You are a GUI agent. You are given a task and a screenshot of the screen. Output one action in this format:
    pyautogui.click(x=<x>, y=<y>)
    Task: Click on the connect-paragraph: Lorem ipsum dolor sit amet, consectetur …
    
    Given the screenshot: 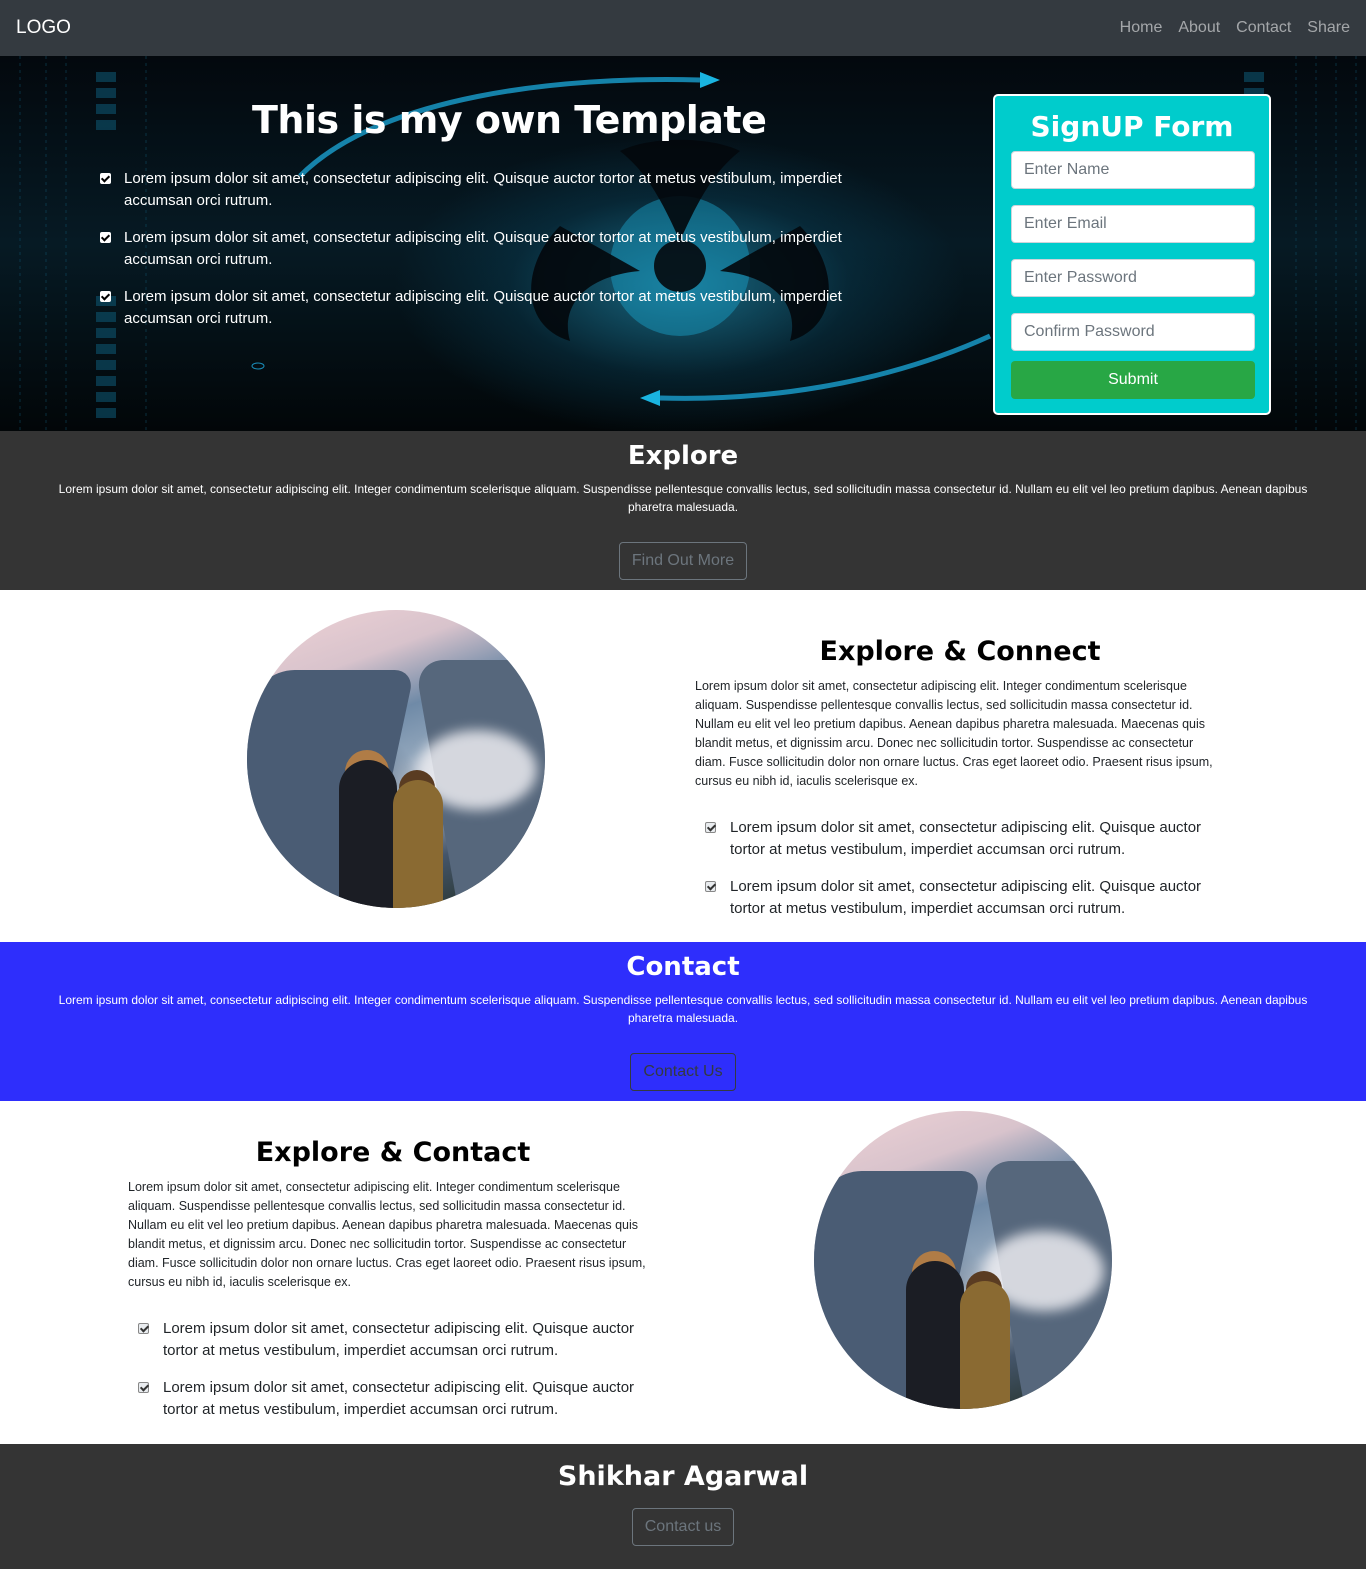 What is the action you would take?
    pyautogui.click(x=954, y=733)
    